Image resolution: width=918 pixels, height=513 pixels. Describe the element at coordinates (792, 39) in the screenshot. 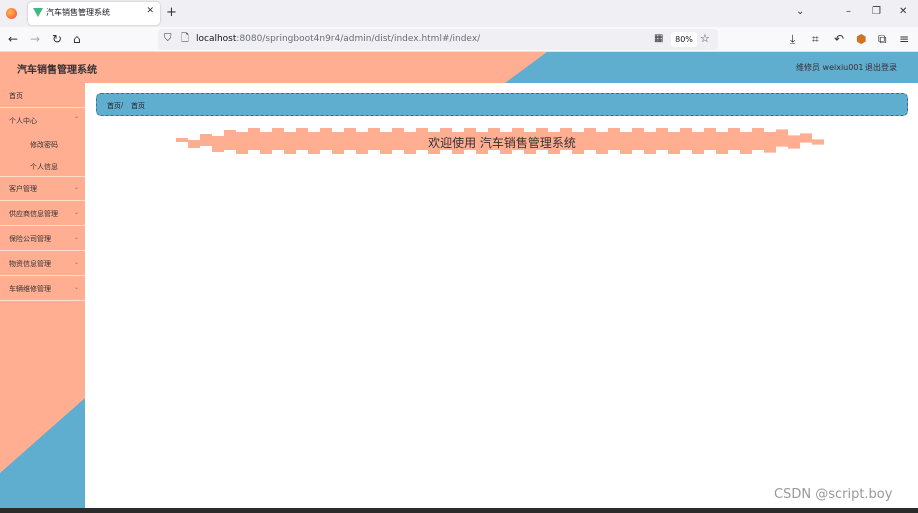

I see `download-icon: ⤓` at that location.